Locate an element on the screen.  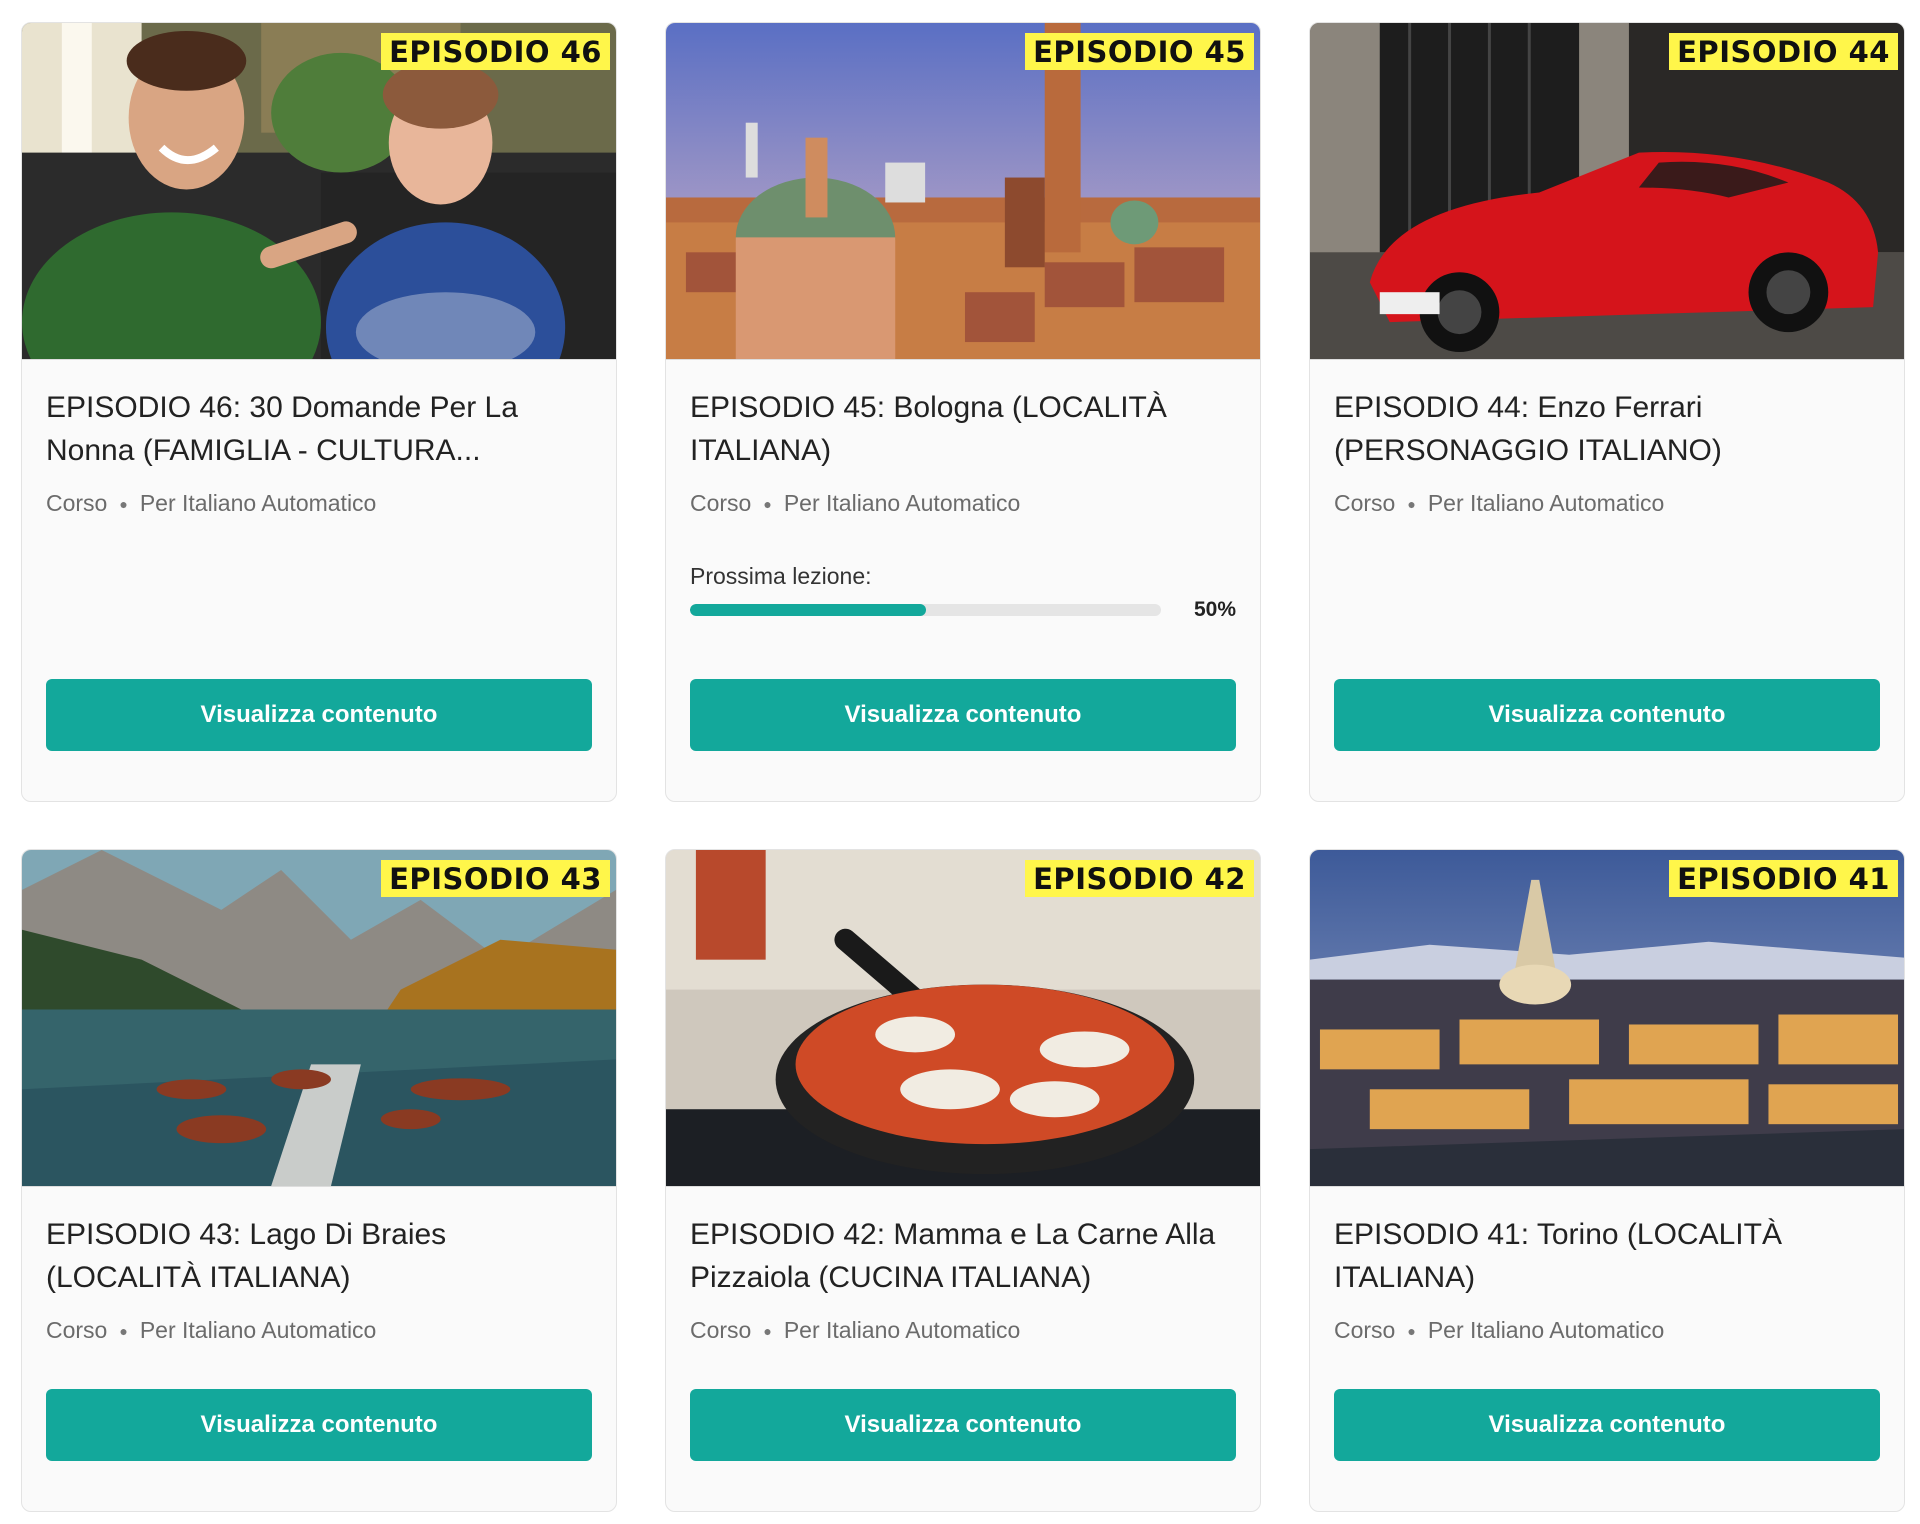
episode-badge: EPISODIO 41 is located at coordinates (1783, 878).